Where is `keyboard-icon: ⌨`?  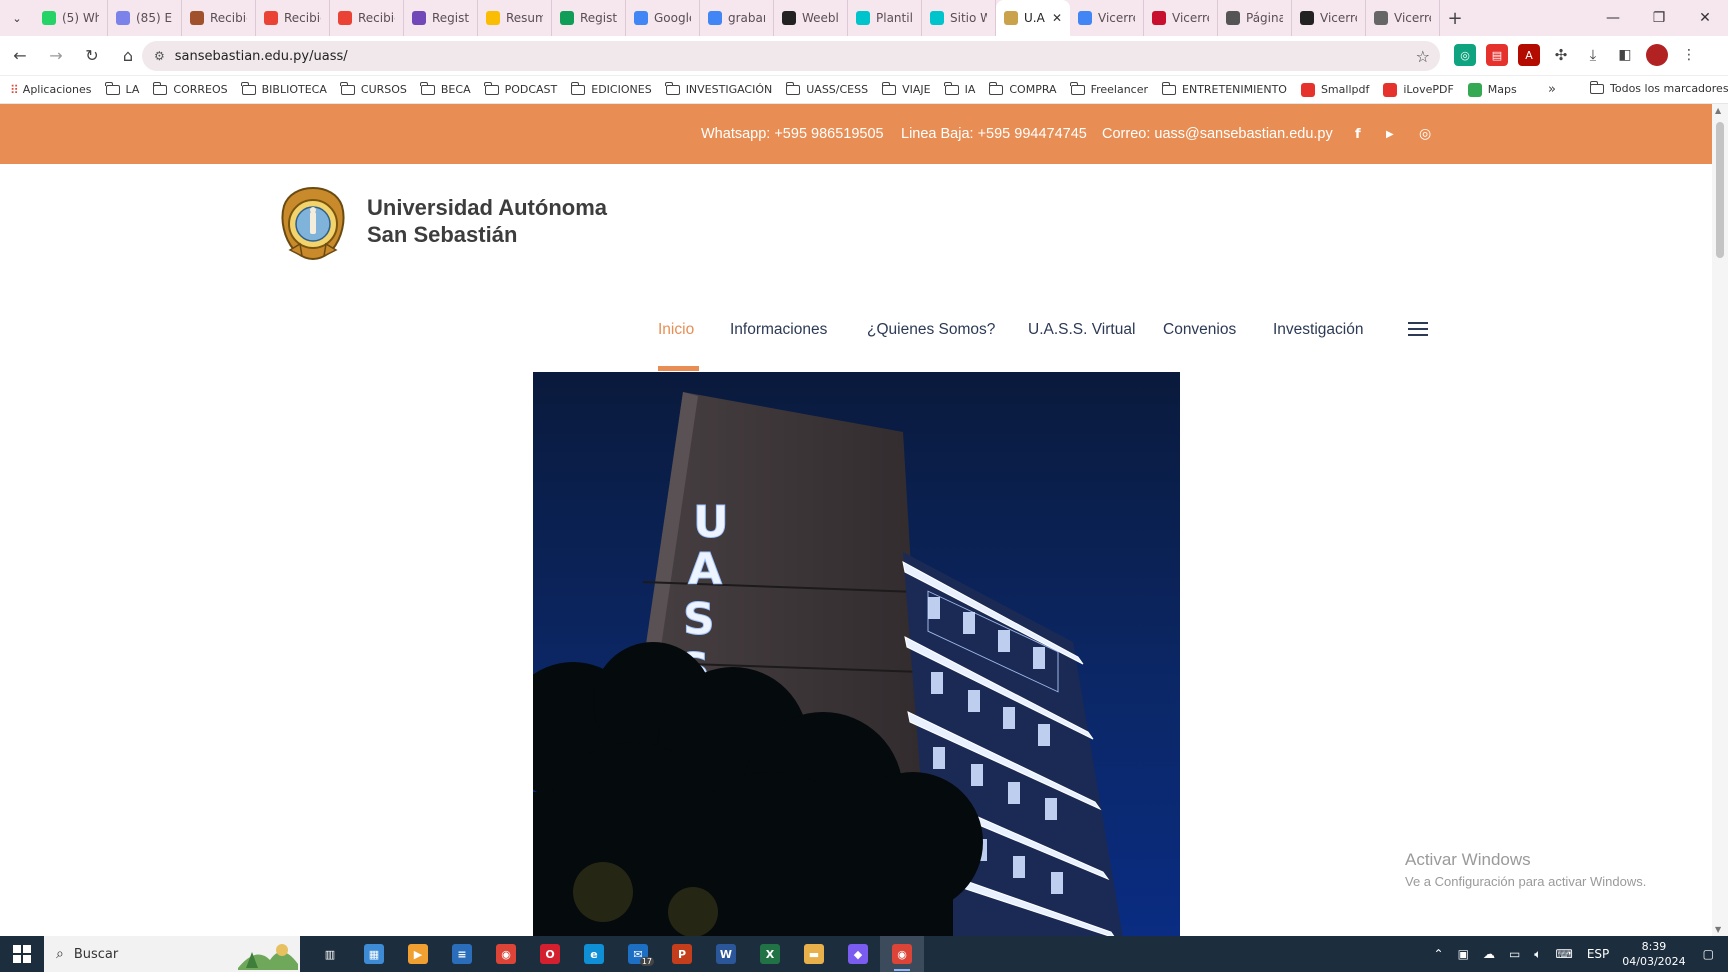
keyboard-icon: ⌨ is located at coordinates (1563, 954).